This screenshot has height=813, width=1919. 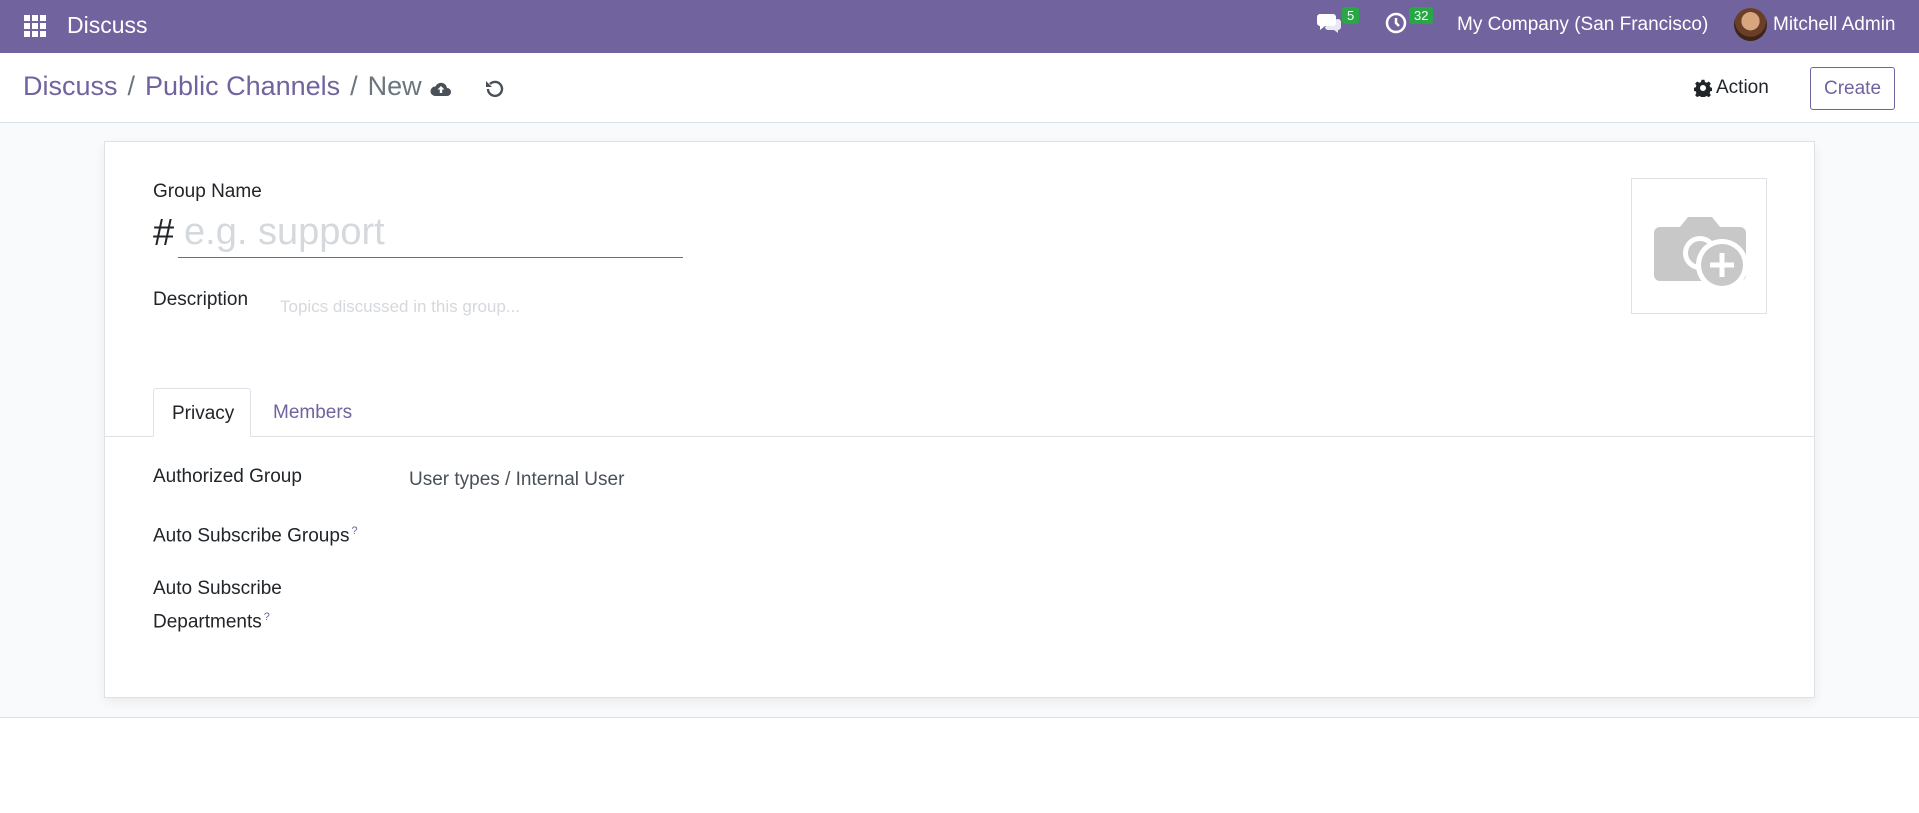 What do you see at coordinates (217, 605) in the screenshot?
I see `auto-subscribe-departments-label: Auto Subscribe Departments?` at bounding box center [217, 605].